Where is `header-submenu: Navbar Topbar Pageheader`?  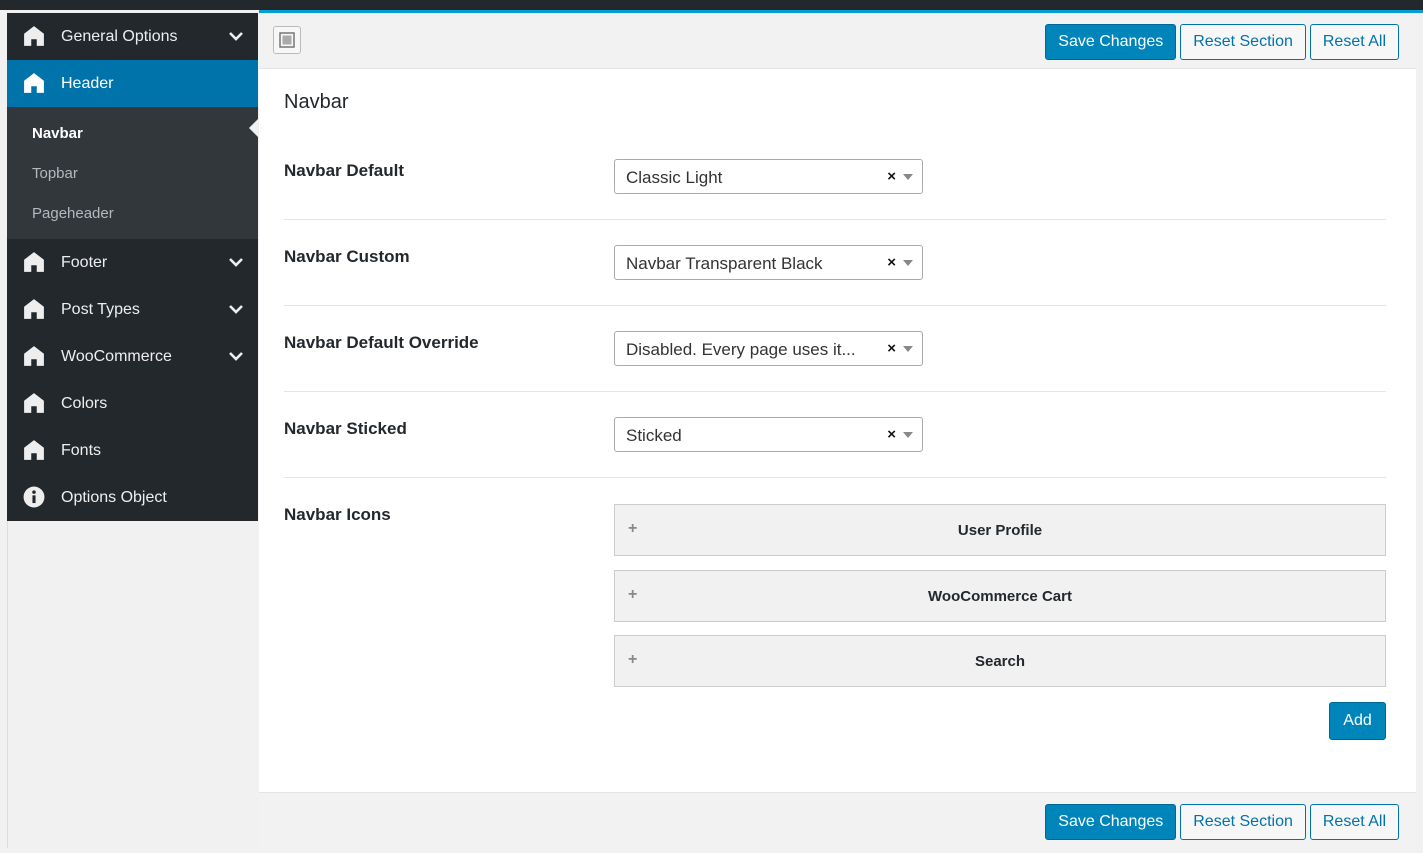 header-submenu: Navbar Topbar Pageheader is located at coordinates (132, 173).